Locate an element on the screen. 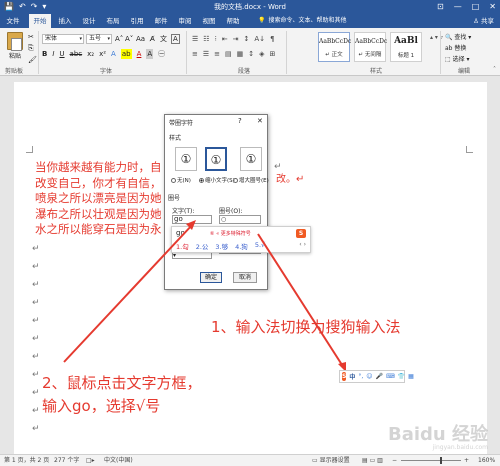  zoom-out-button: − is located at coordinates (394, 460).